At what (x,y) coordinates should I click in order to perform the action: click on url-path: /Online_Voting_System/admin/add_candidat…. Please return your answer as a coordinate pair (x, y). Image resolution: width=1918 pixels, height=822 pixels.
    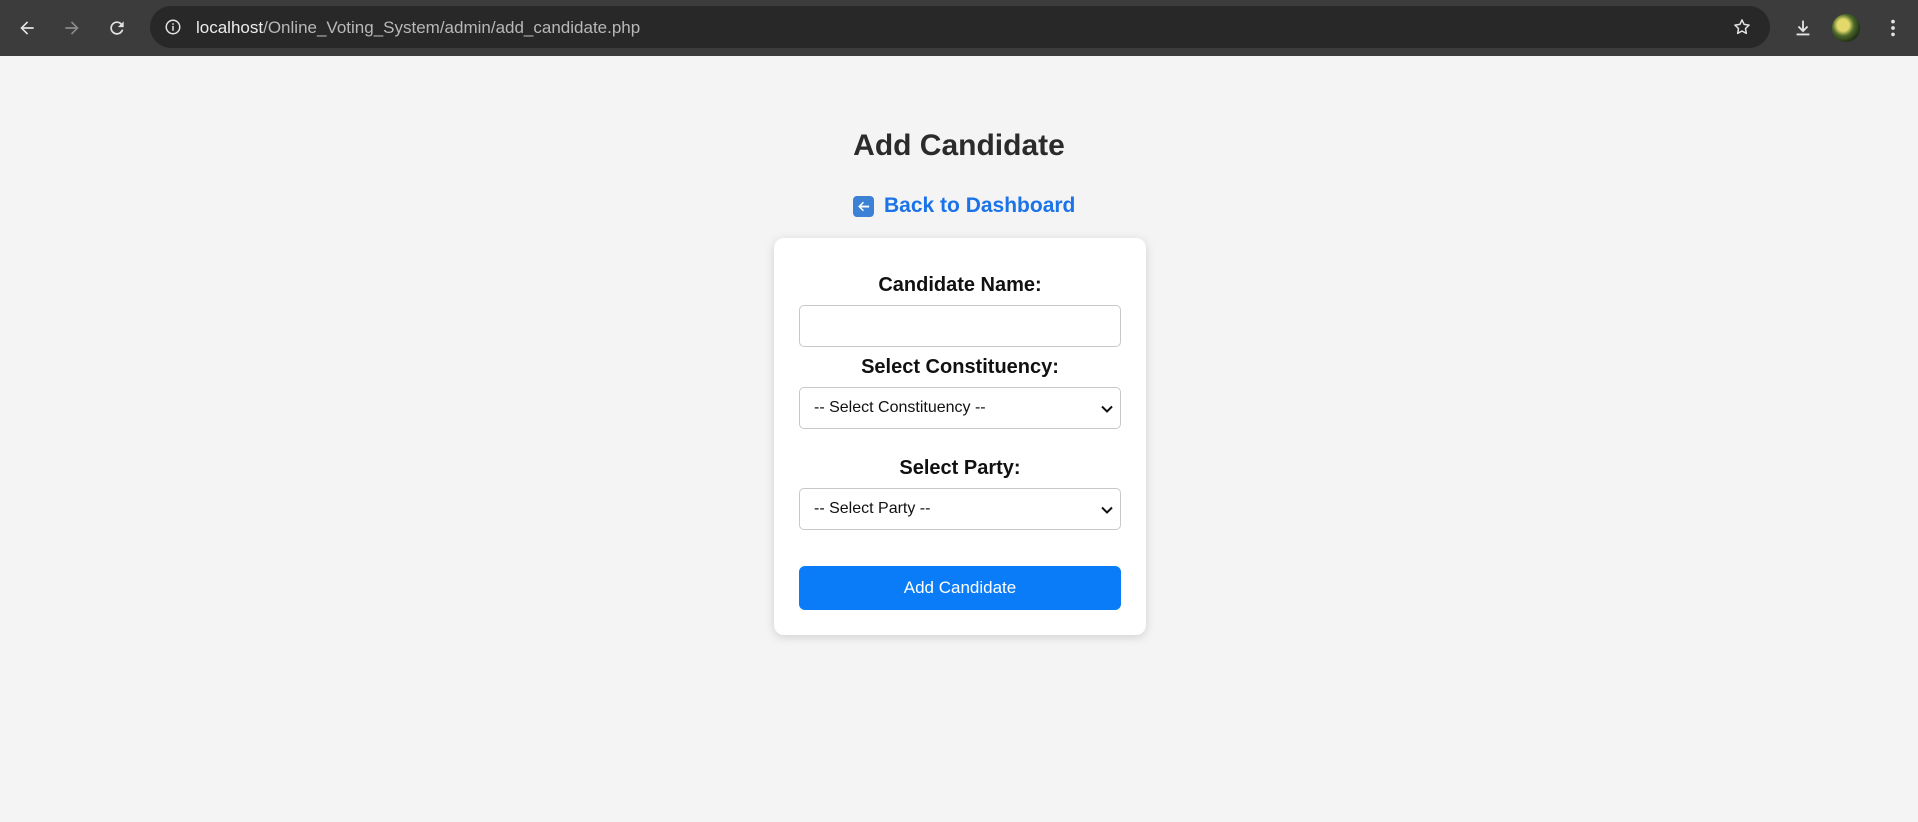
    Looking at the image, I should click on (452, 27).